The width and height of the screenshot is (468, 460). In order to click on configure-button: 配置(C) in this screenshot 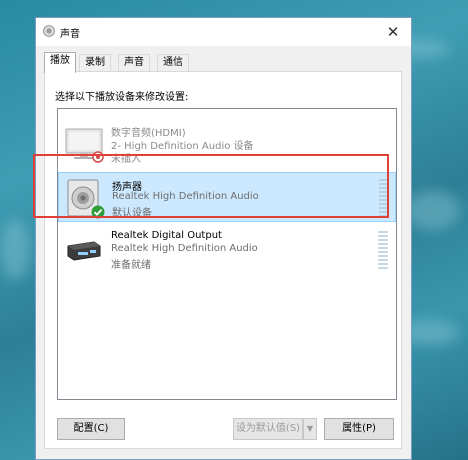, I will do `click(91, 429)`.